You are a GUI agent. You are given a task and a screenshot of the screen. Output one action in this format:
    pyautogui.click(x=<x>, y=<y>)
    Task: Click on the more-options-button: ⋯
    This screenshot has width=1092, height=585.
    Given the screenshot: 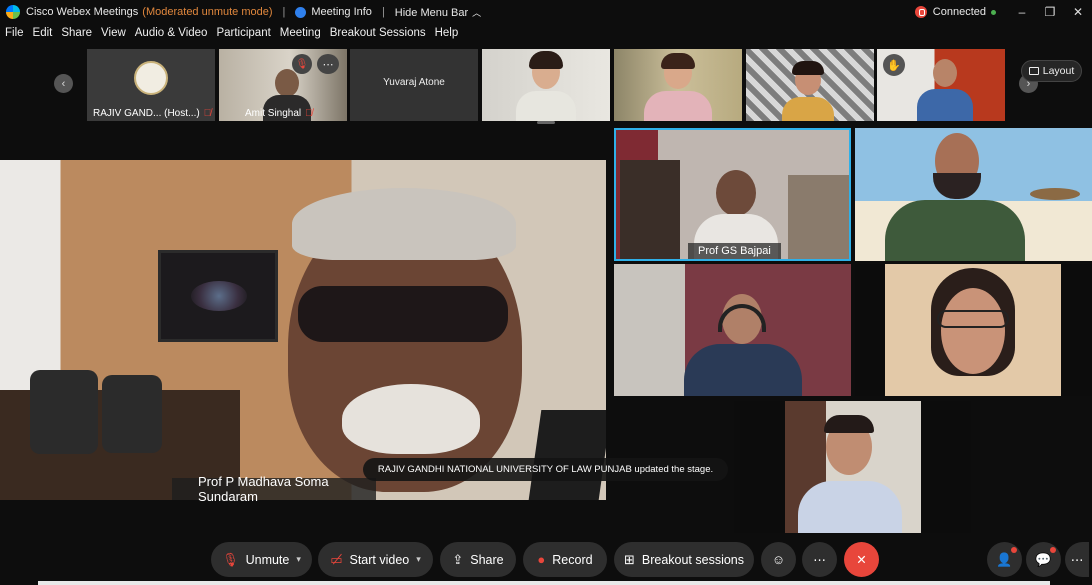 What is the action you would take?
    pyautogui.click(x=819, y=559)
    